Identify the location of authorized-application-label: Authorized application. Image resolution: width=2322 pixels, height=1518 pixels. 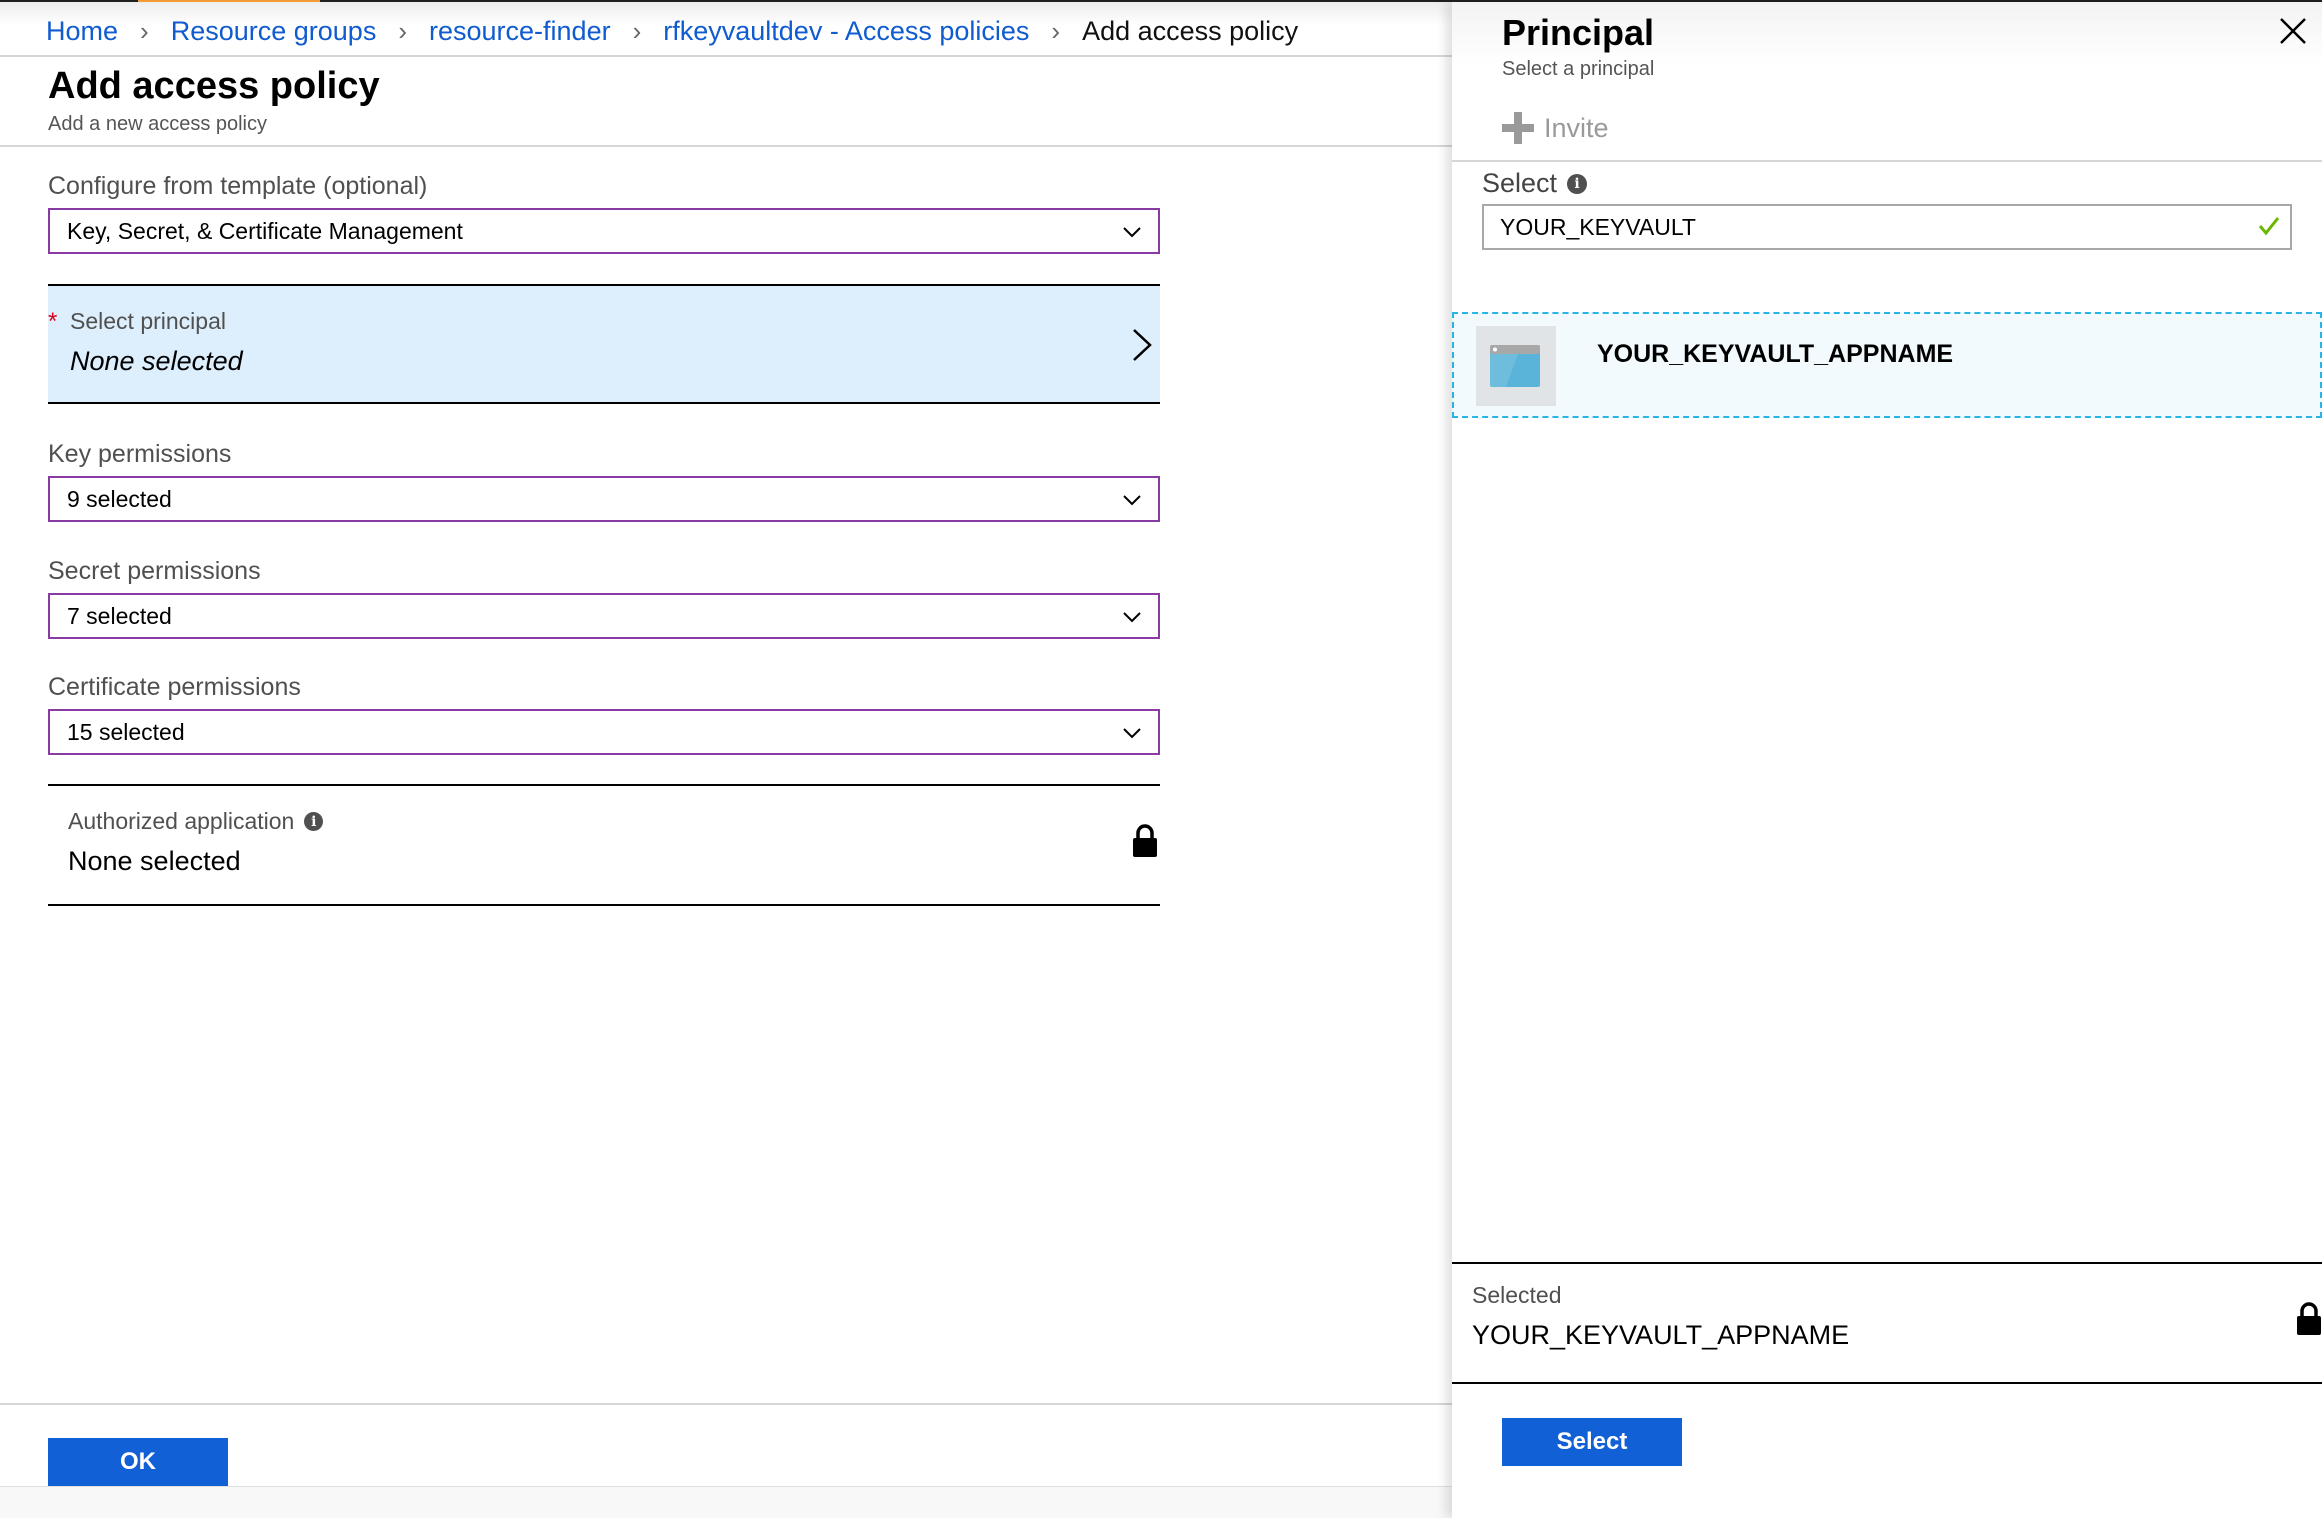
(181, 821).